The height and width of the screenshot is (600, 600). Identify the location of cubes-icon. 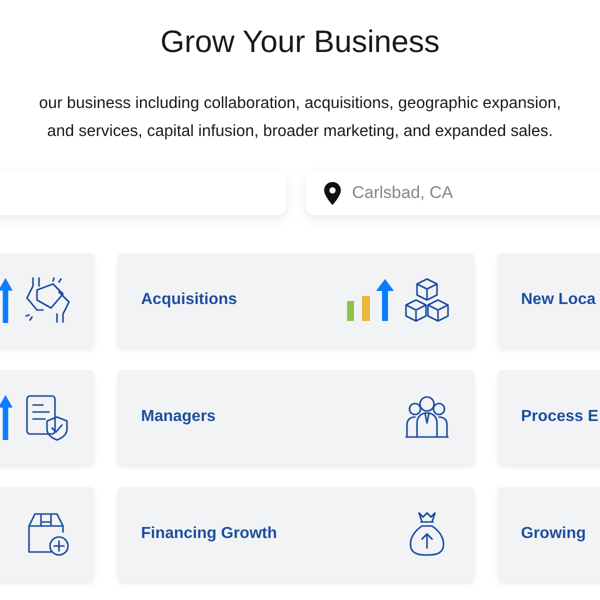
(427, 300).